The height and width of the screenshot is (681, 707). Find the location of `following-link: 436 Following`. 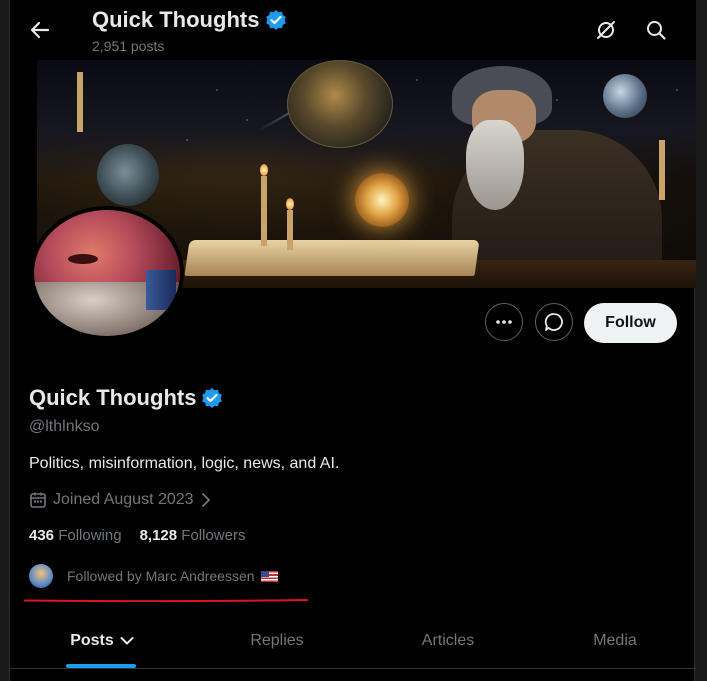

following-link: 436 Following is located at coordinates (75, 535).